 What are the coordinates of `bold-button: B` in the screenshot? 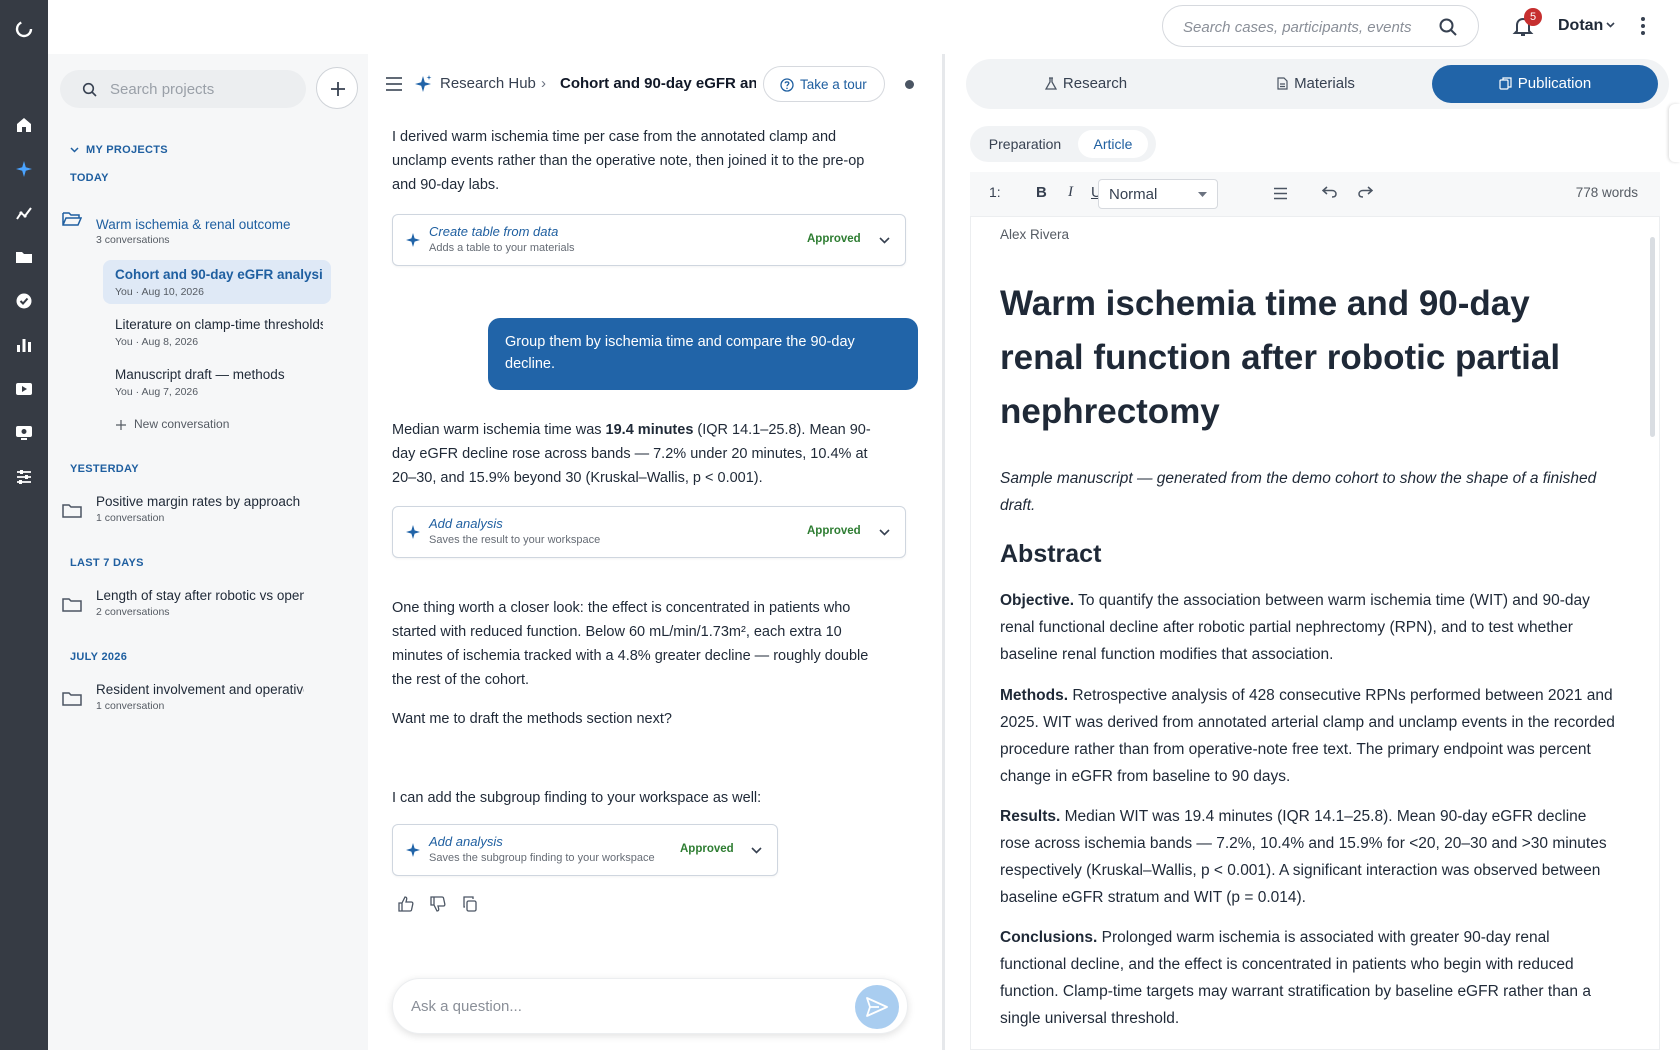 It's located at (1041, 192).